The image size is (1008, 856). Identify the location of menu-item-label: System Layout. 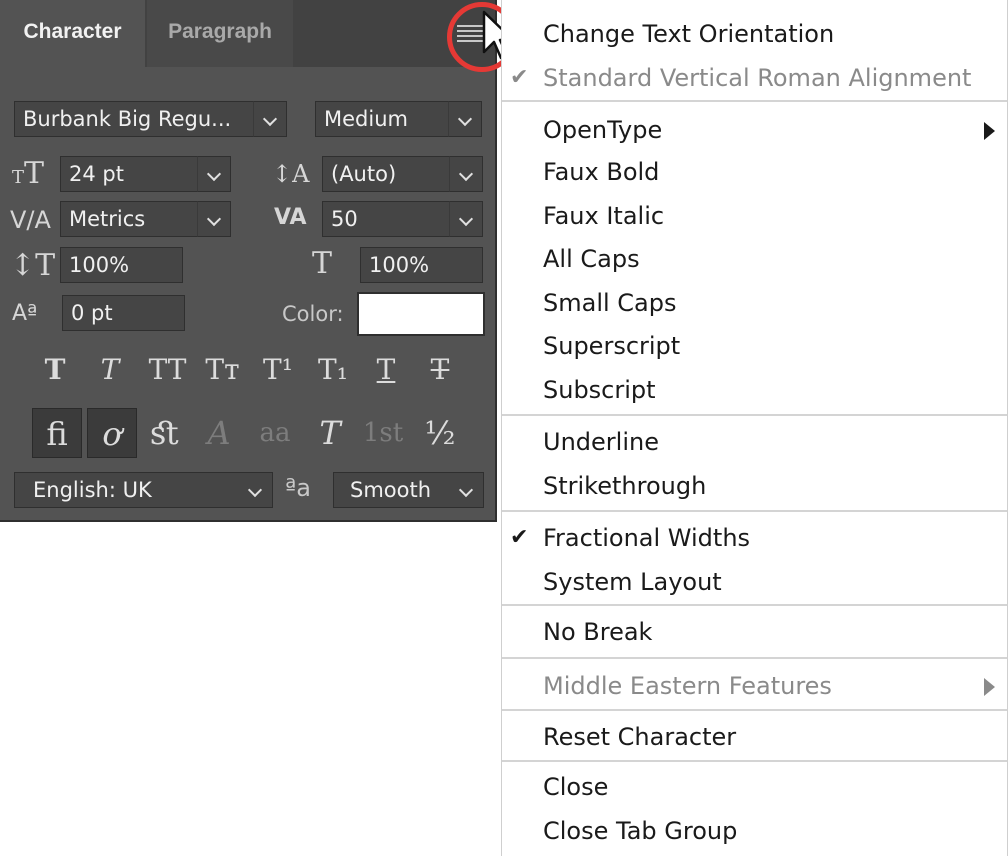
(632, 582).